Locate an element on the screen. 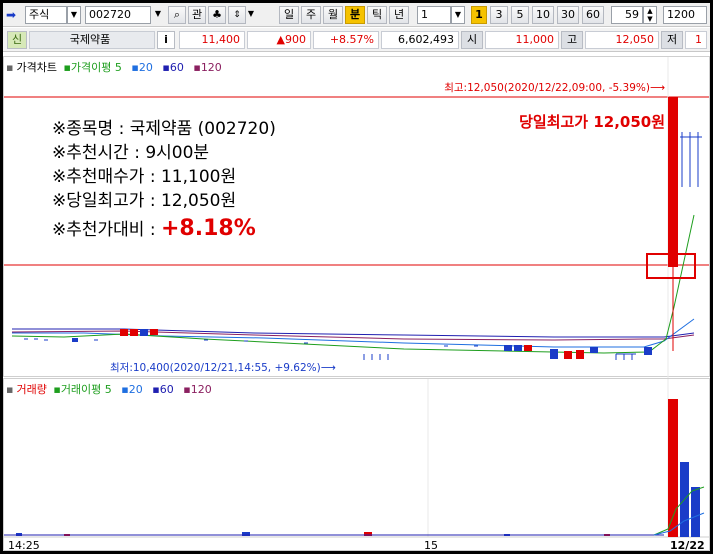 The width and height of the screenshot is (713, 554). open-label: 시 is located at coordinates (472, 40).